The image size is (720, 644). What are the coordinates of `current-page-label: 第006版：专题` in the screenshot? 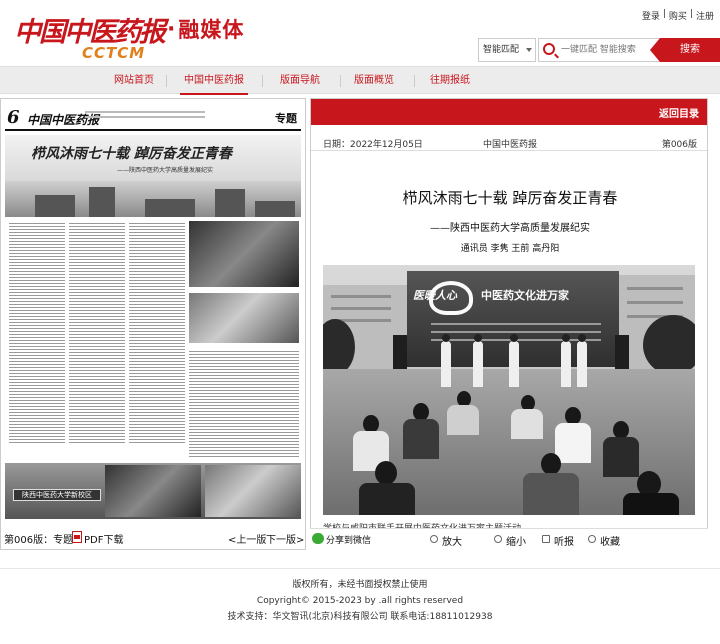 It's located at (39, 540).